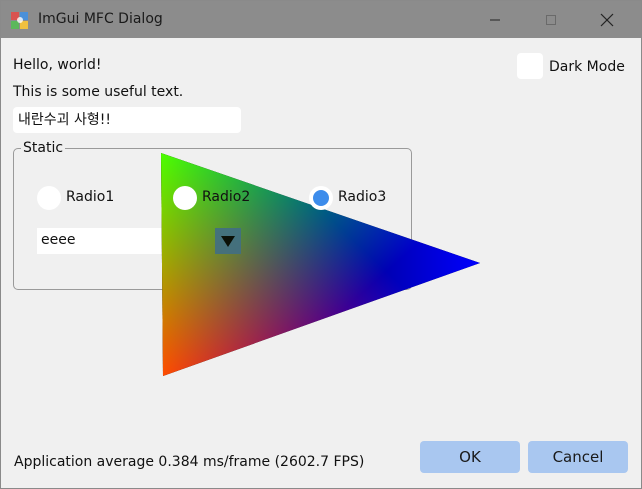 This screenshot has height=489, width=642. Describe the element at coordinates (362, 197) in the screenshot. I see `radio3-label: Radio3` at that location.